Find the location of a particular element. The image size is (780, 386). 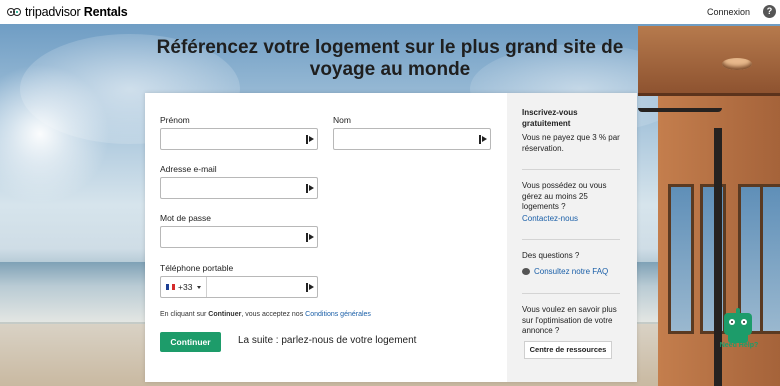

continue-button: Continuer is located at coordinates (190, 342).